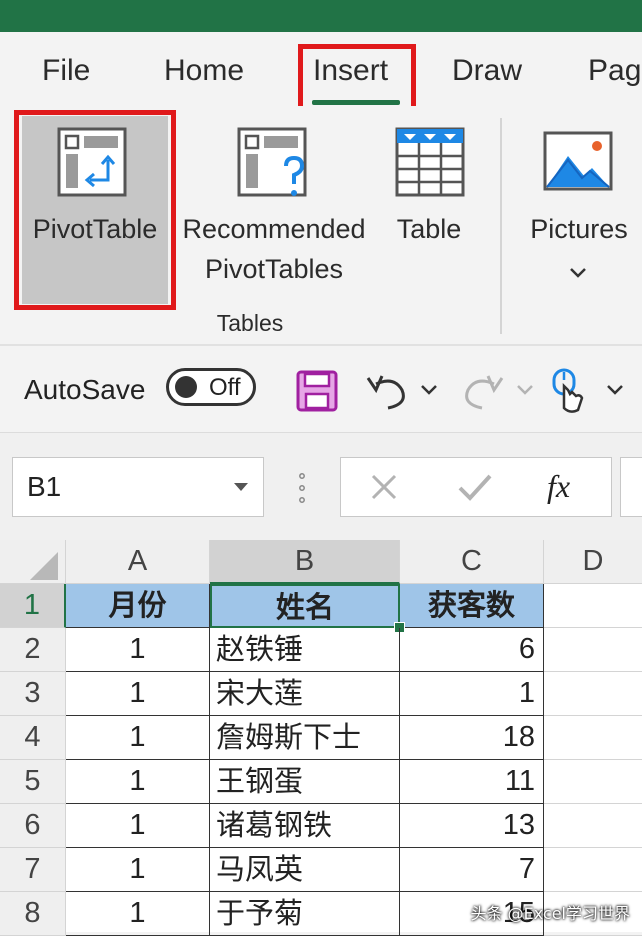 The image size is (642, 936). I want to click on title-bar, so click(321, 16).